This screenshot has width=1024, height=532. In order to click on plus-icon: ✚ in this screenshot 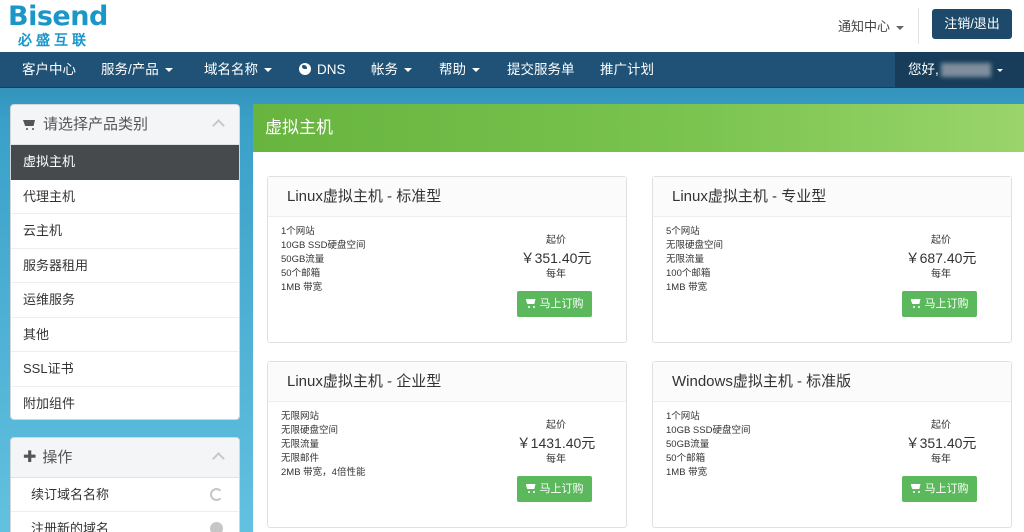, I will do `click(30, 457)`.